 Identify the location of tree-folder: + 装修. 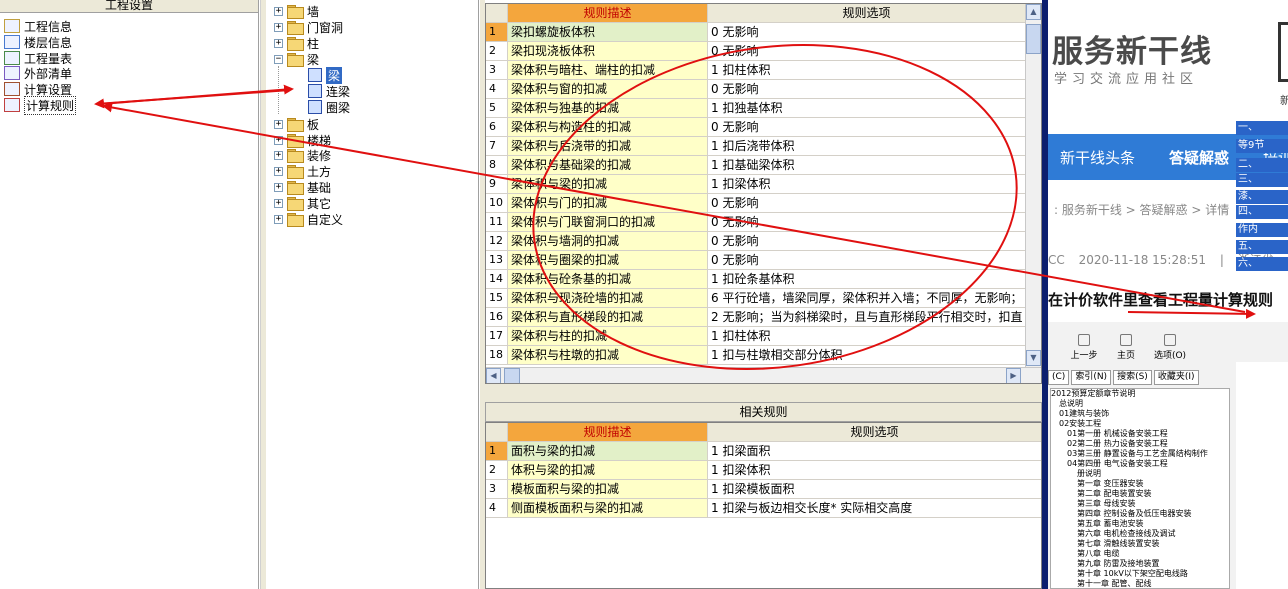
(302, 155).